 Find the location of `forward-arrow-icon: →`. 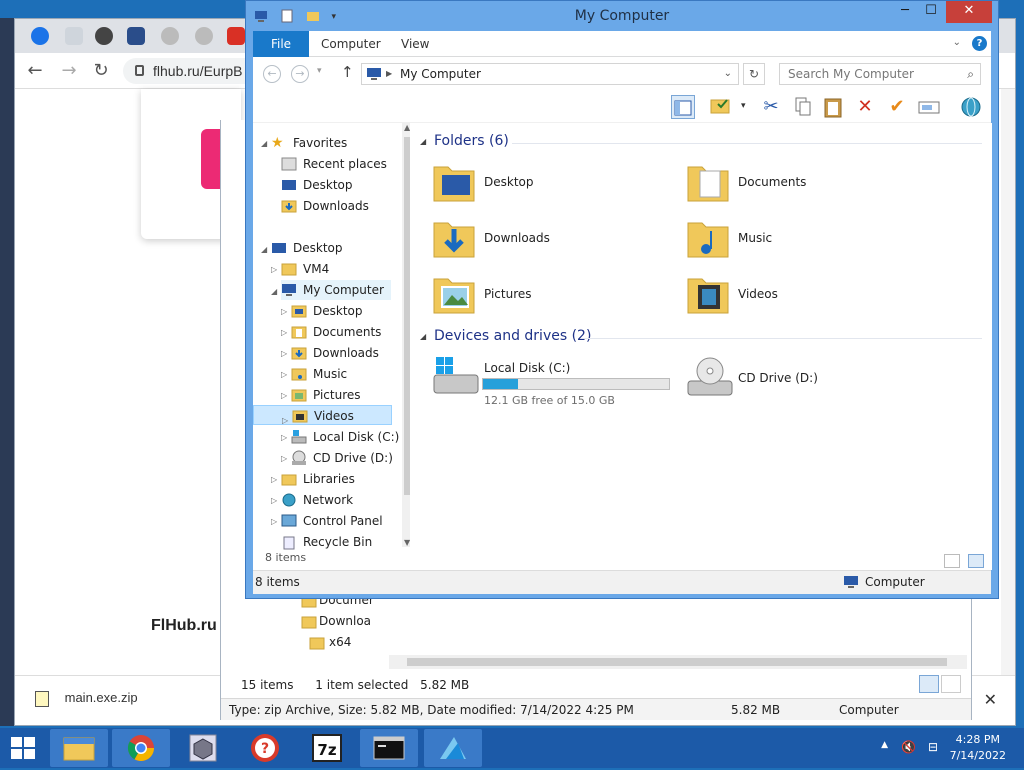

forward-arrow-icon: → is located at coordinates (69, 71).